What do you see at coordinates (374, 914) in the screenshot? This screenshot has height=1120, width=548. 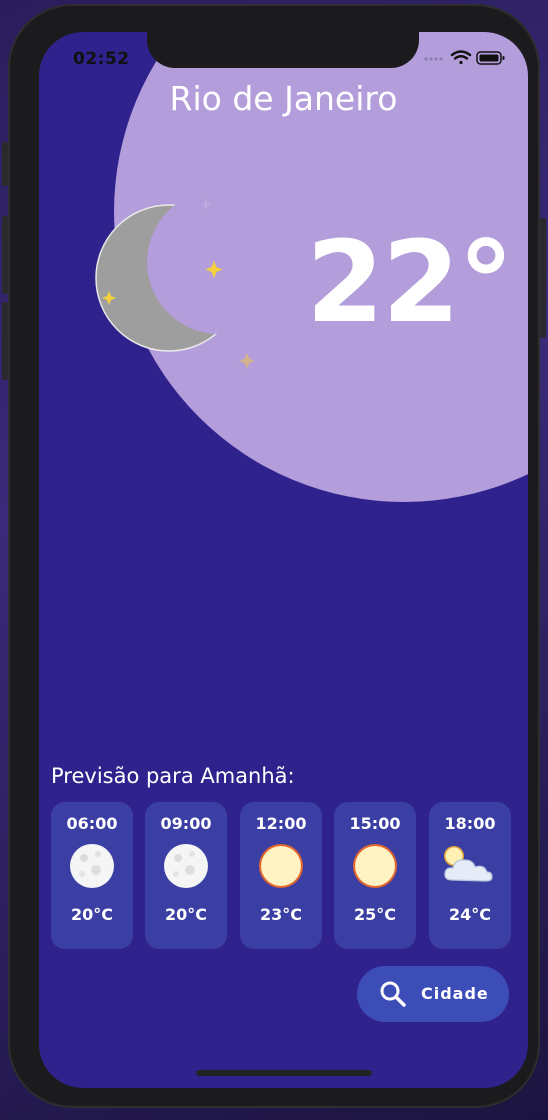 I see `forecast-temp: 25°C` at bounding box center [374, 914].